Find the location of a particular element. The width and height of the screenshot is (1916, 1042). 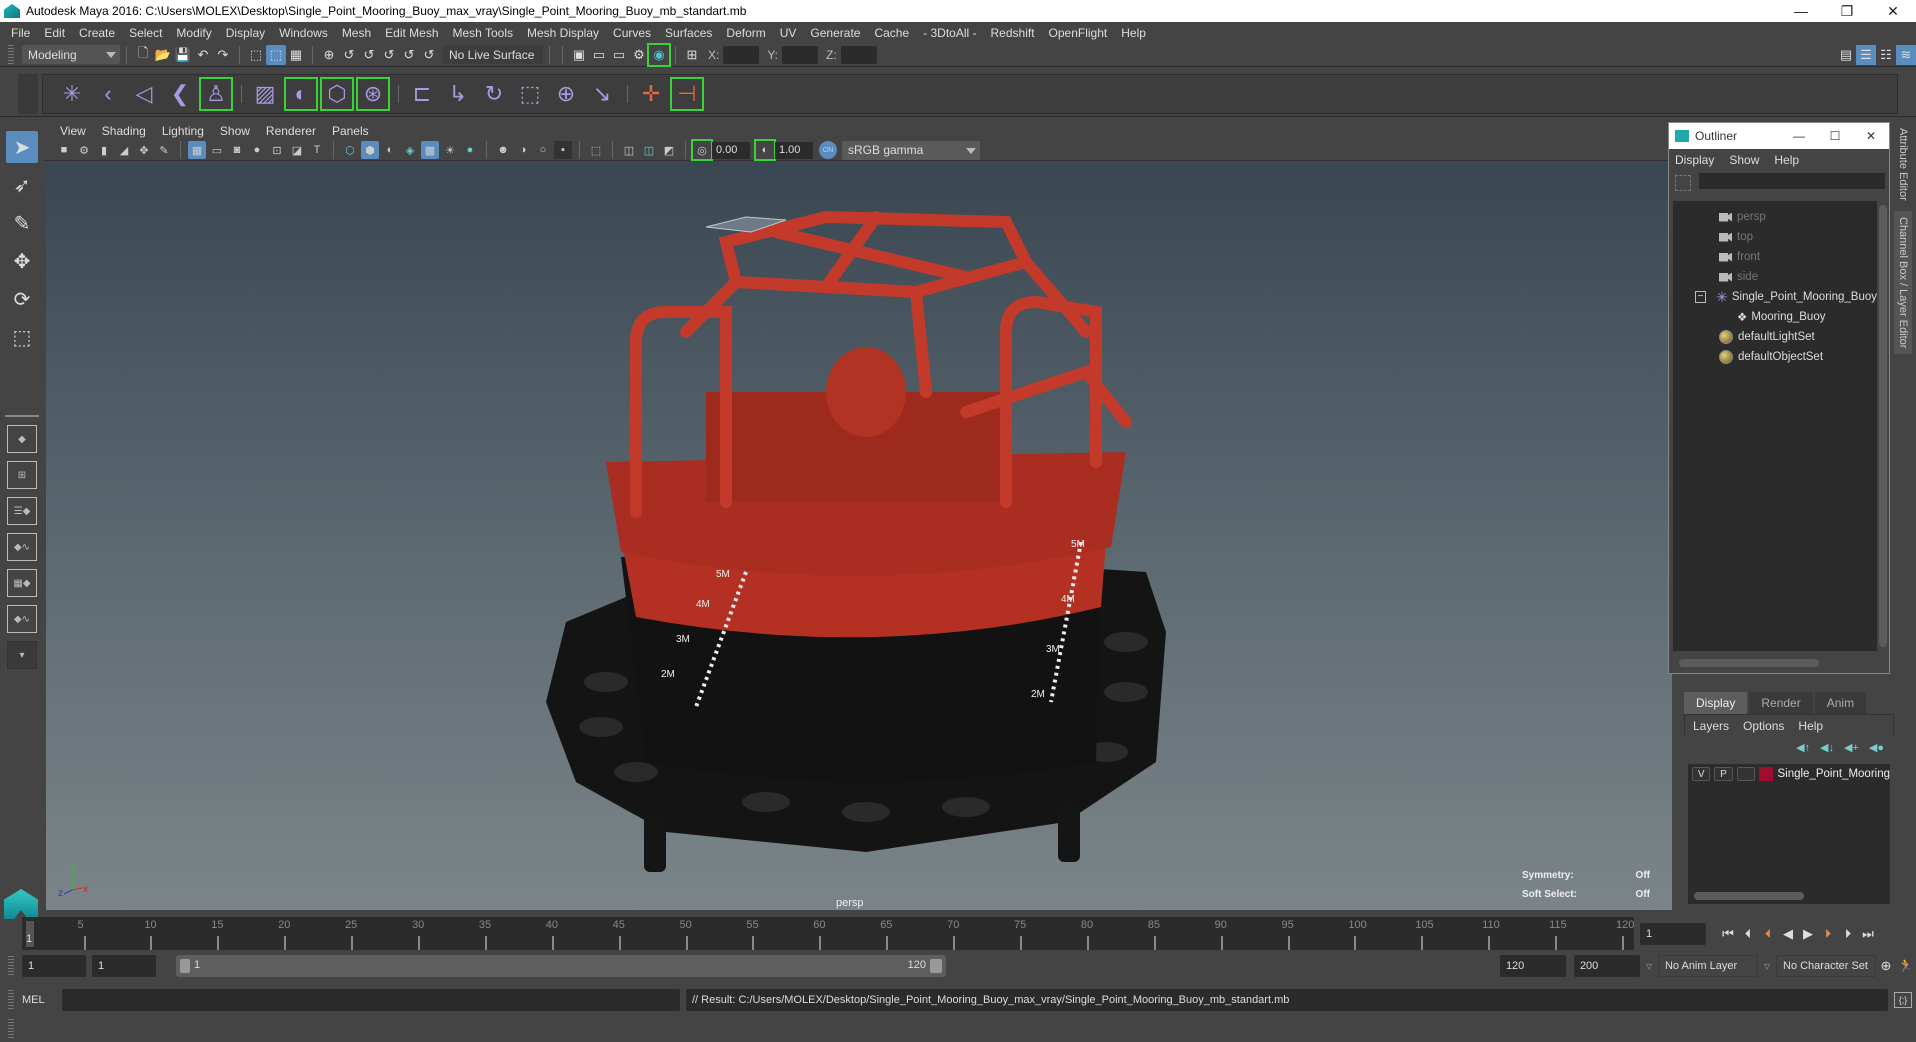

collapse-icon: − is located at coordinates (1701, 297).